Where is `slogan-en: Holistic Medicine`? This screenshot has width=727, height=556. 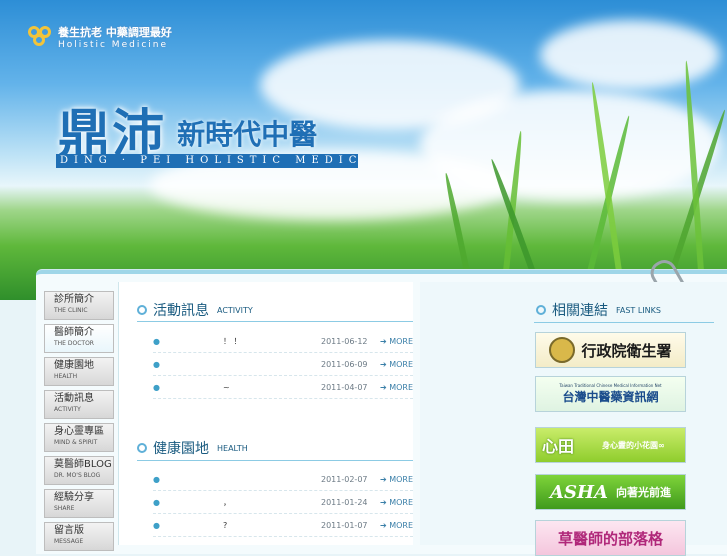
slogan-en: Holistic Medicine is located at coordinates (113, 45).